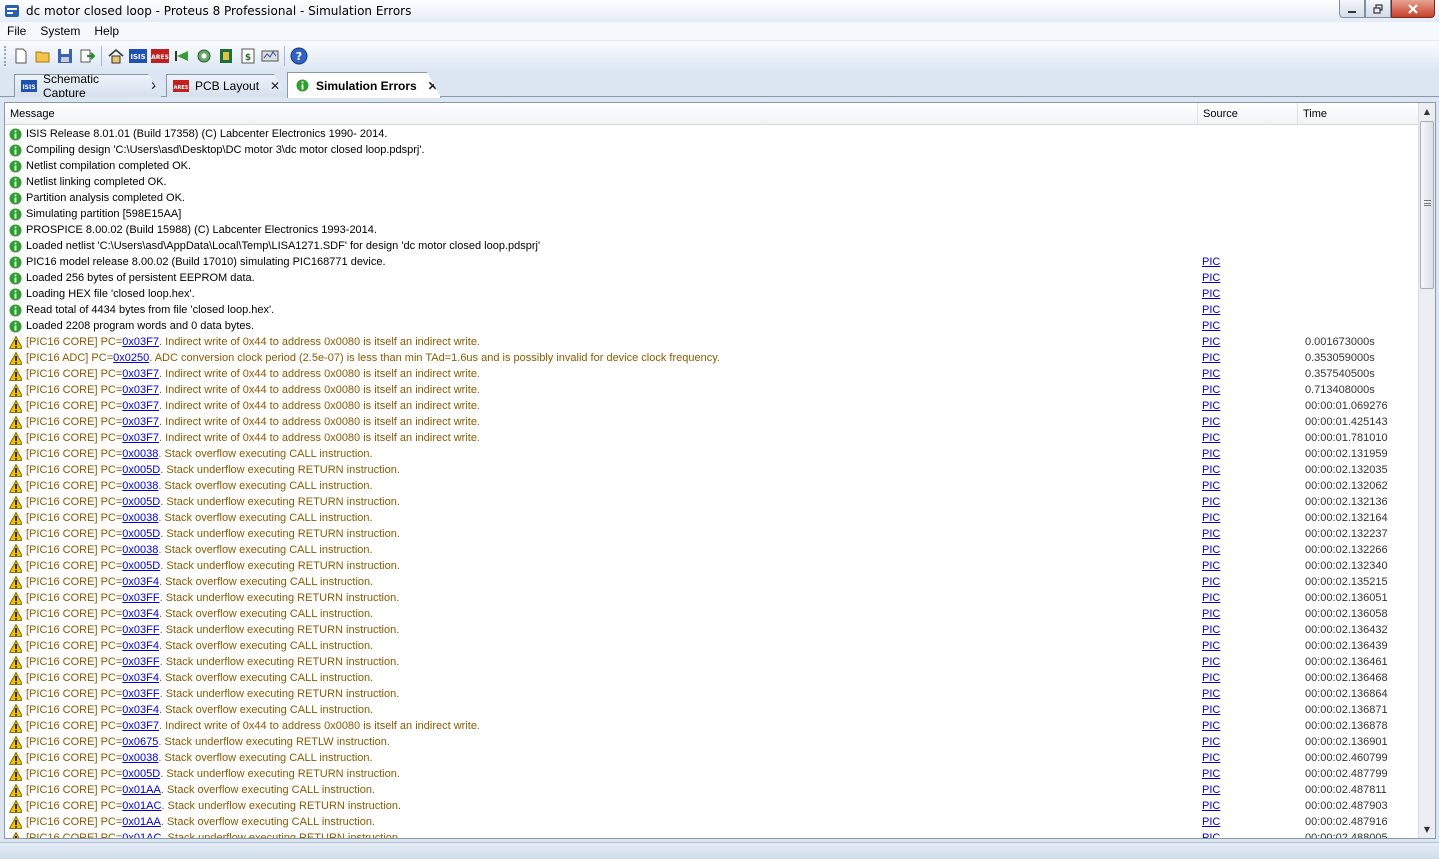  I want to click on table-row: Simulating partition [598E15AA], so click(712, 214).